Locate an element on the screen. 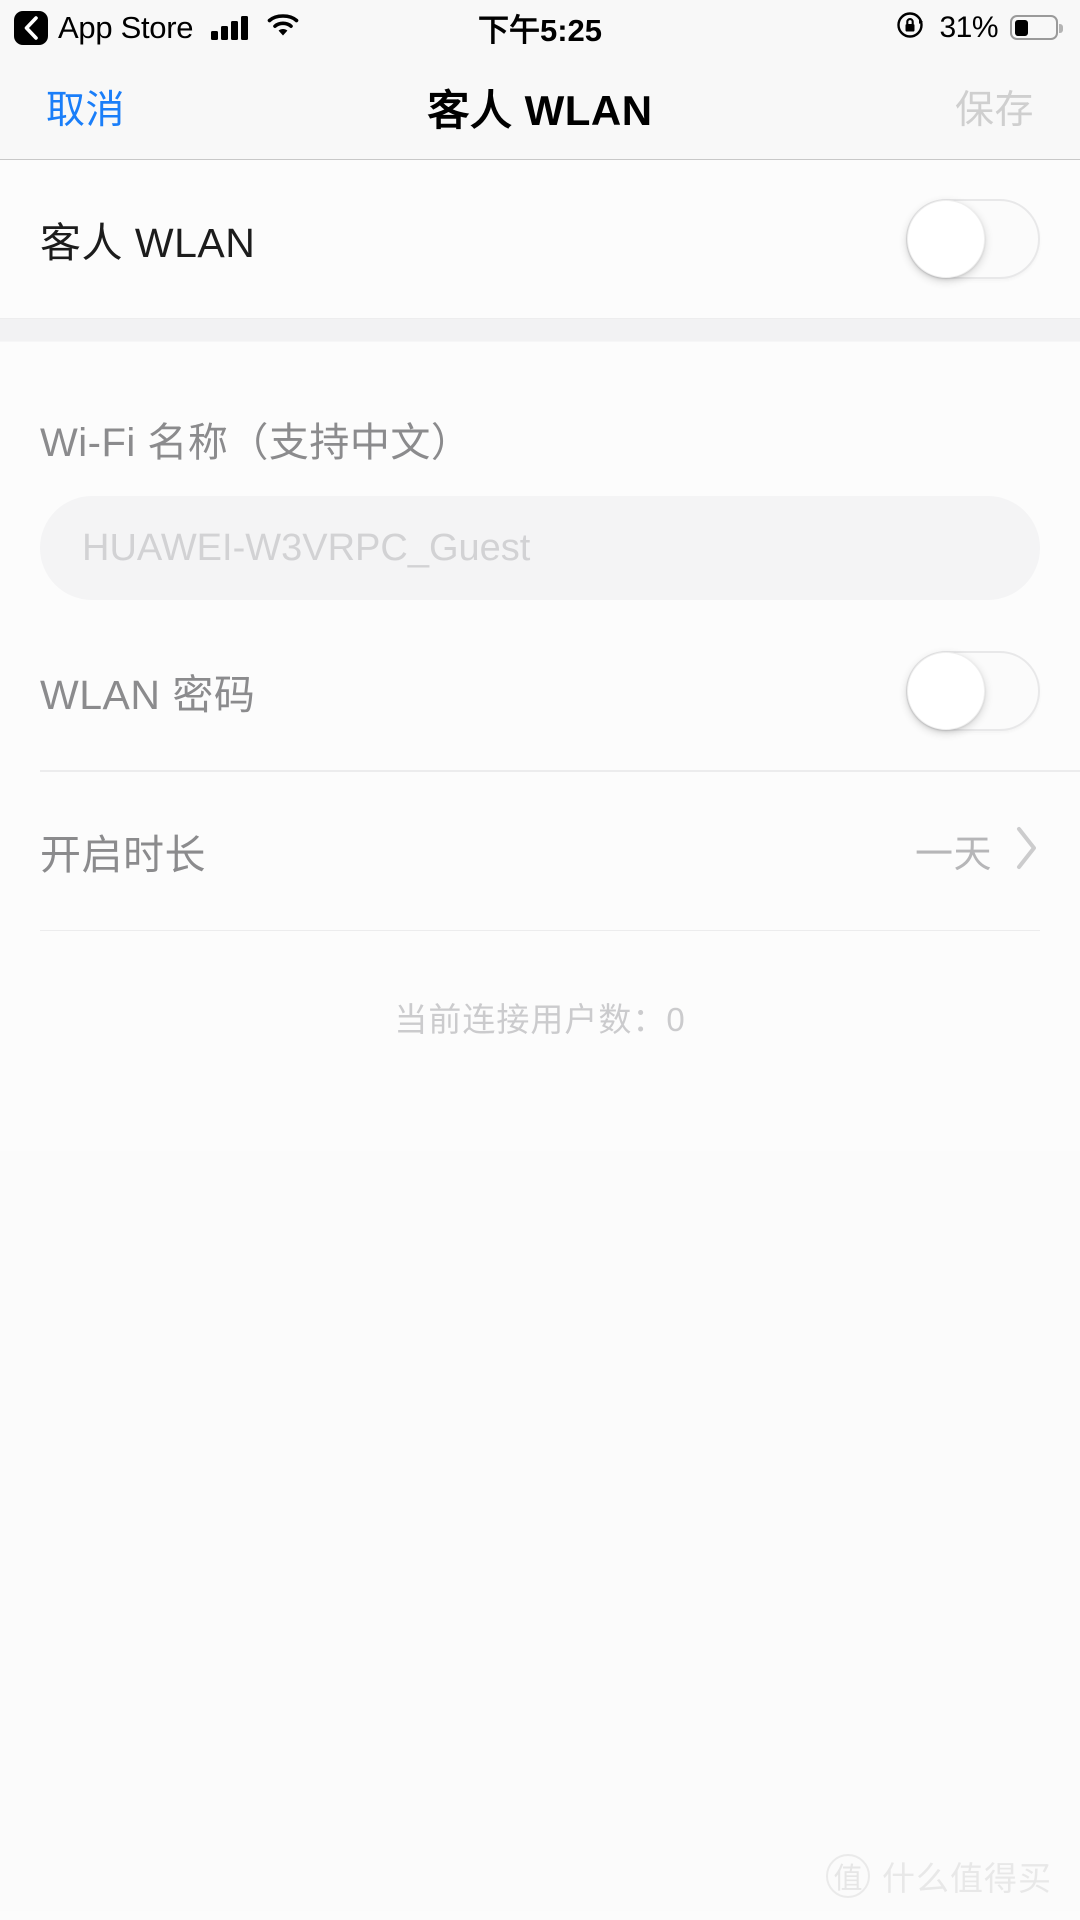 The image size is (1080, 1920). section-gap is located at coordinates (540, 330).